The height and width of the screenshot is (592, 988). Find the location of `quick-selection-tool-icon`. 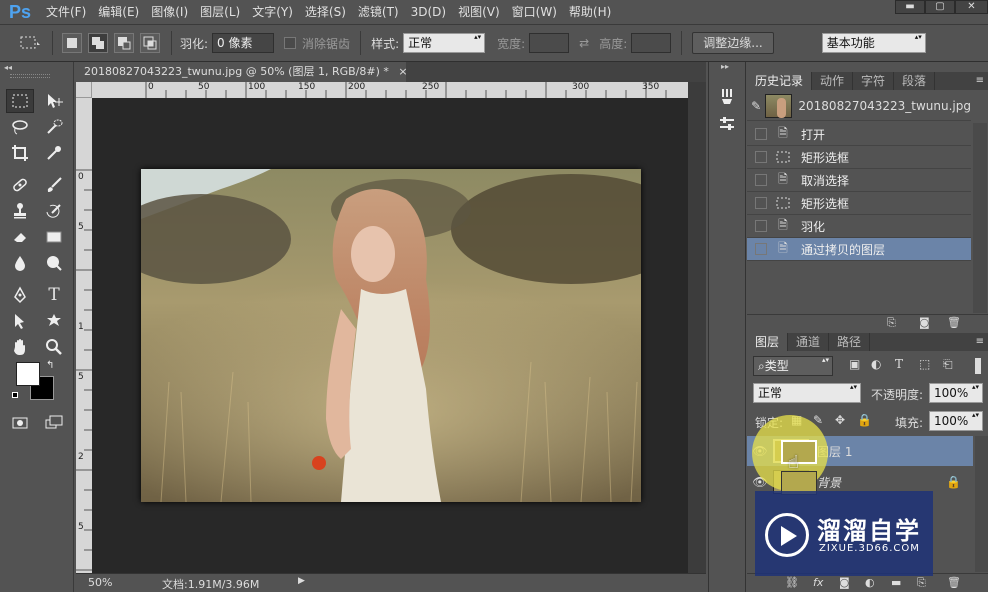

quick-selection-tool-icon is located at coordinates (54, 127).